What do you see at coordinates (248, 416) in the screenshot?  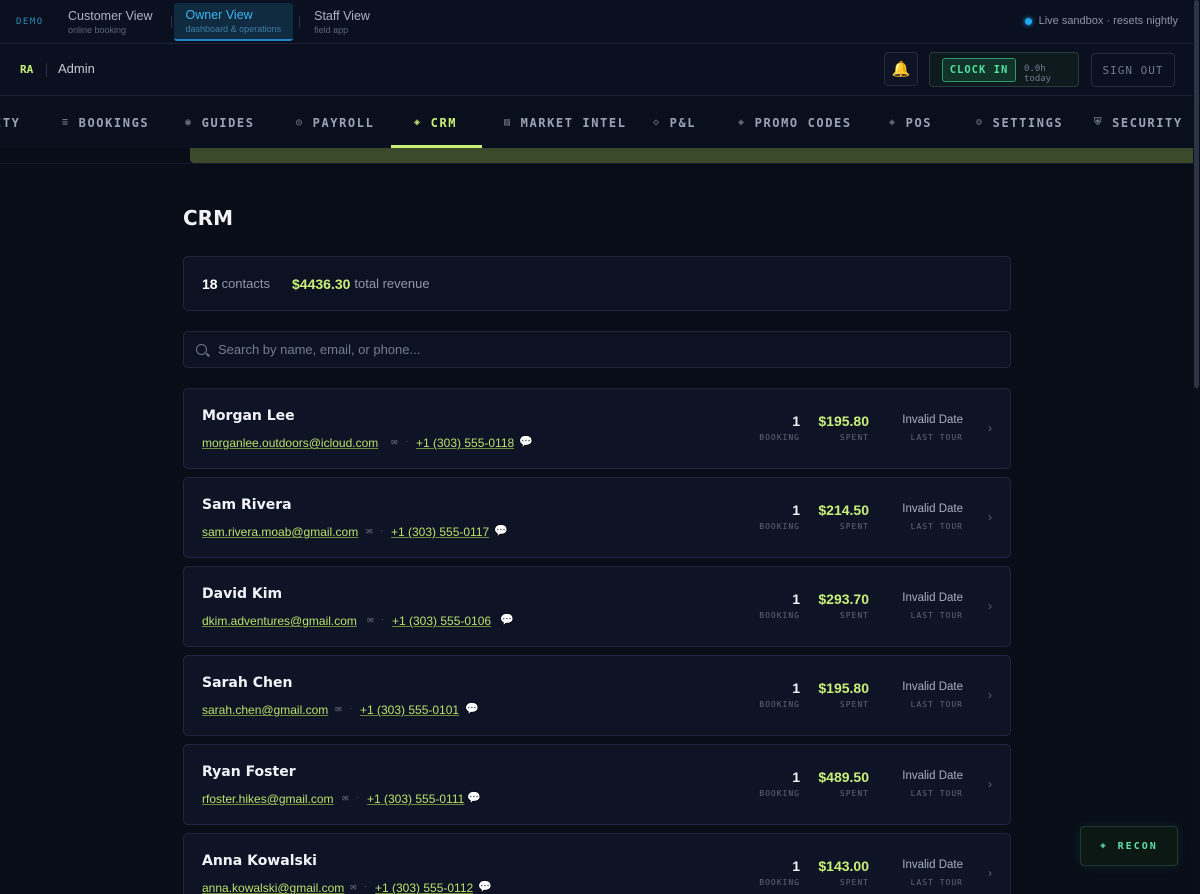 I see `contact-name: Morgan Lee` at bounding box center [248, 416].